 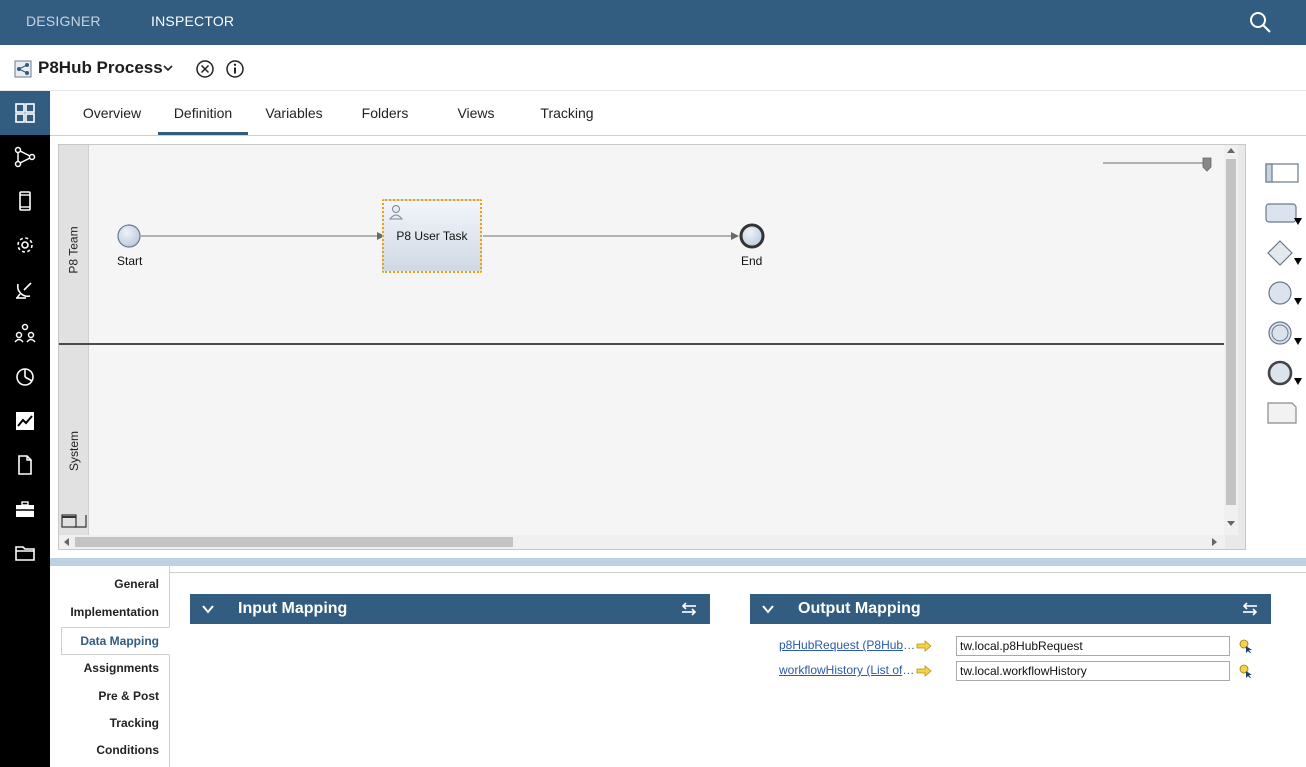 I want to click on panel-splitter, so click(x=678, y=562).